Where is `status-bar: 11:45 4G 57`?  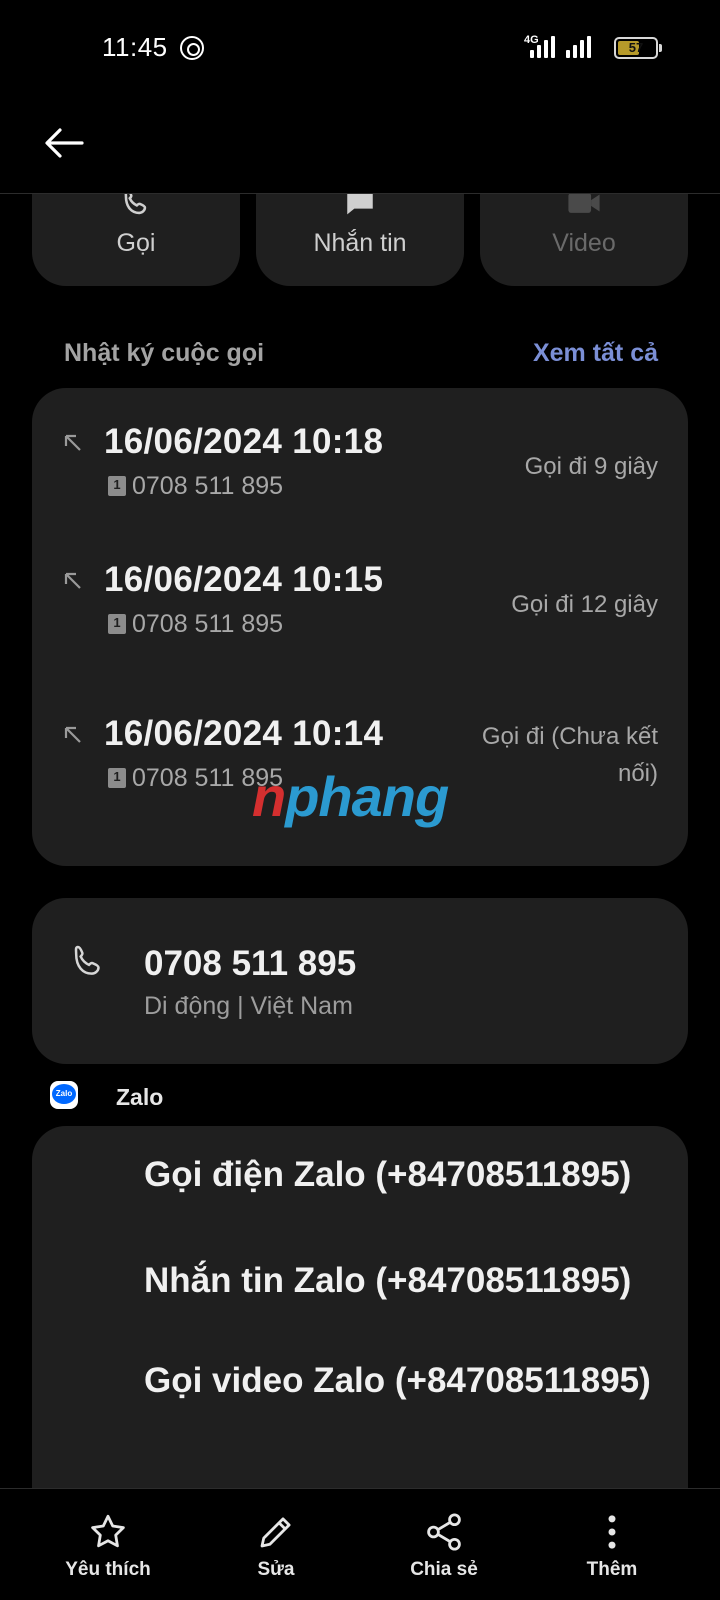
status-bar: 11:45 4G 57 is located at coordinates (360, 48).